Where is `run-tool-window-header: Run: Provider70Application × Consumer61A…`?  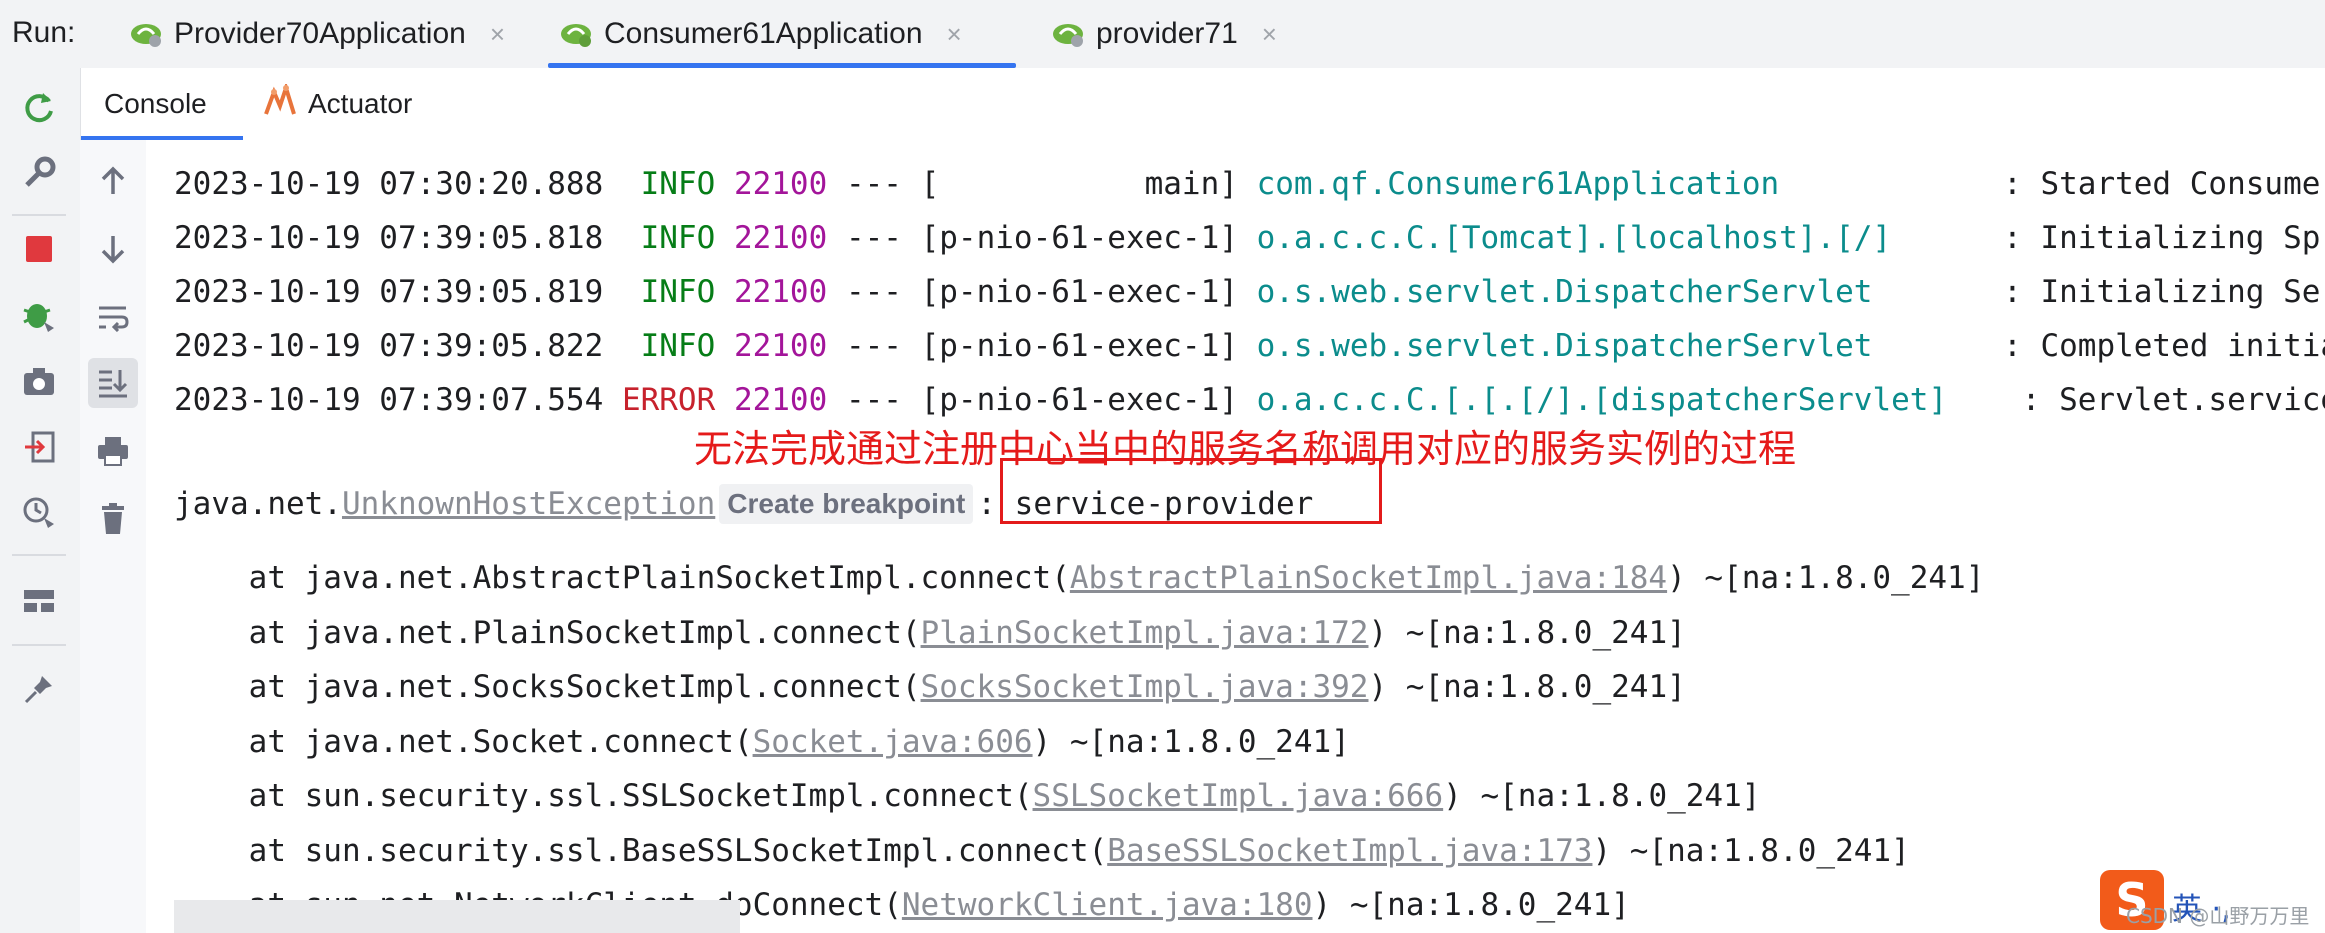
run-tool-window-header: Run: Provider70Application × Consumer61A… is located at coordinates (1162, 34).